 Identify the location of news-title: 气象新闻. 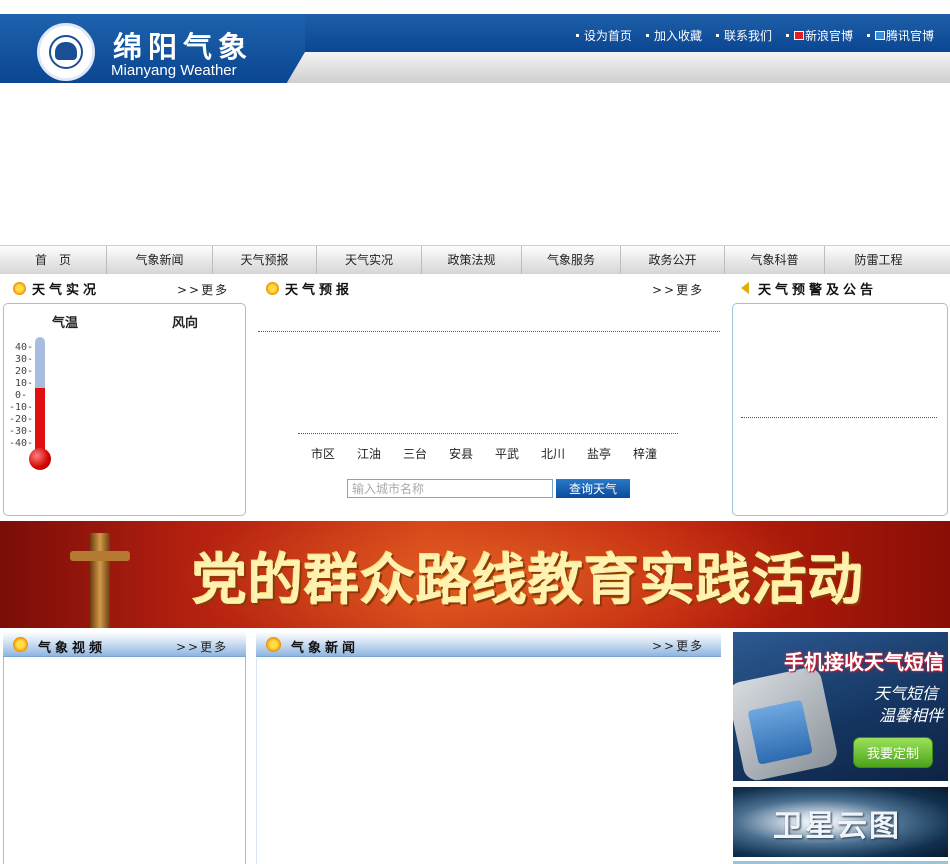
(325, 648).